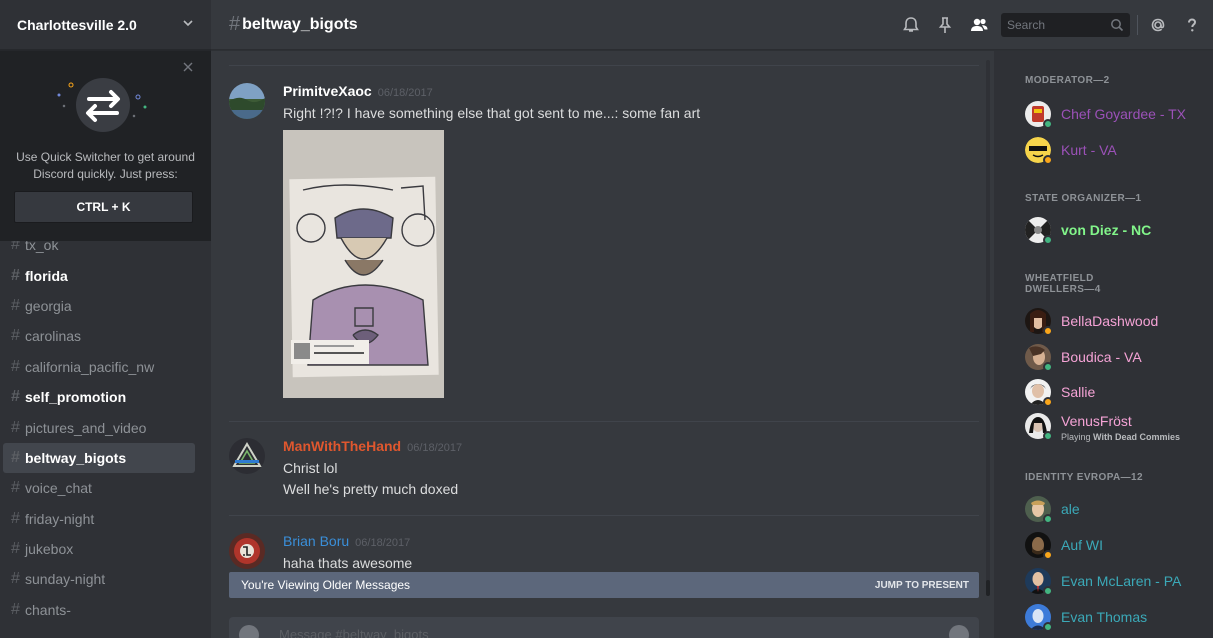 This screenshot has height=638, width=1213. Describe the element at coordinates (99, 275) in the screenshot. I see `channel-item: # florida` at that location.